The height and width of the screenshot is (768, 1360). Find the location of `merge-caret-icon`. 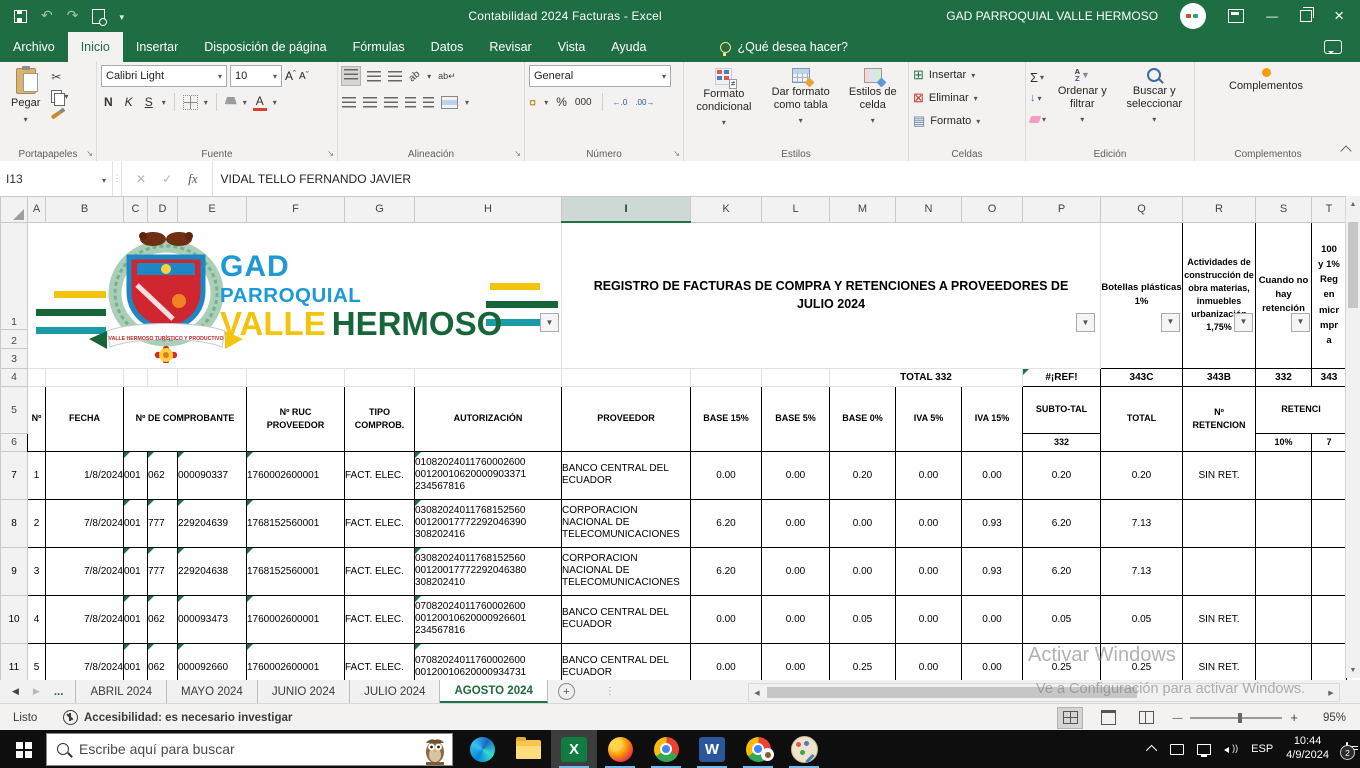

merge-caret-icon is located at coordinates (467, 102).